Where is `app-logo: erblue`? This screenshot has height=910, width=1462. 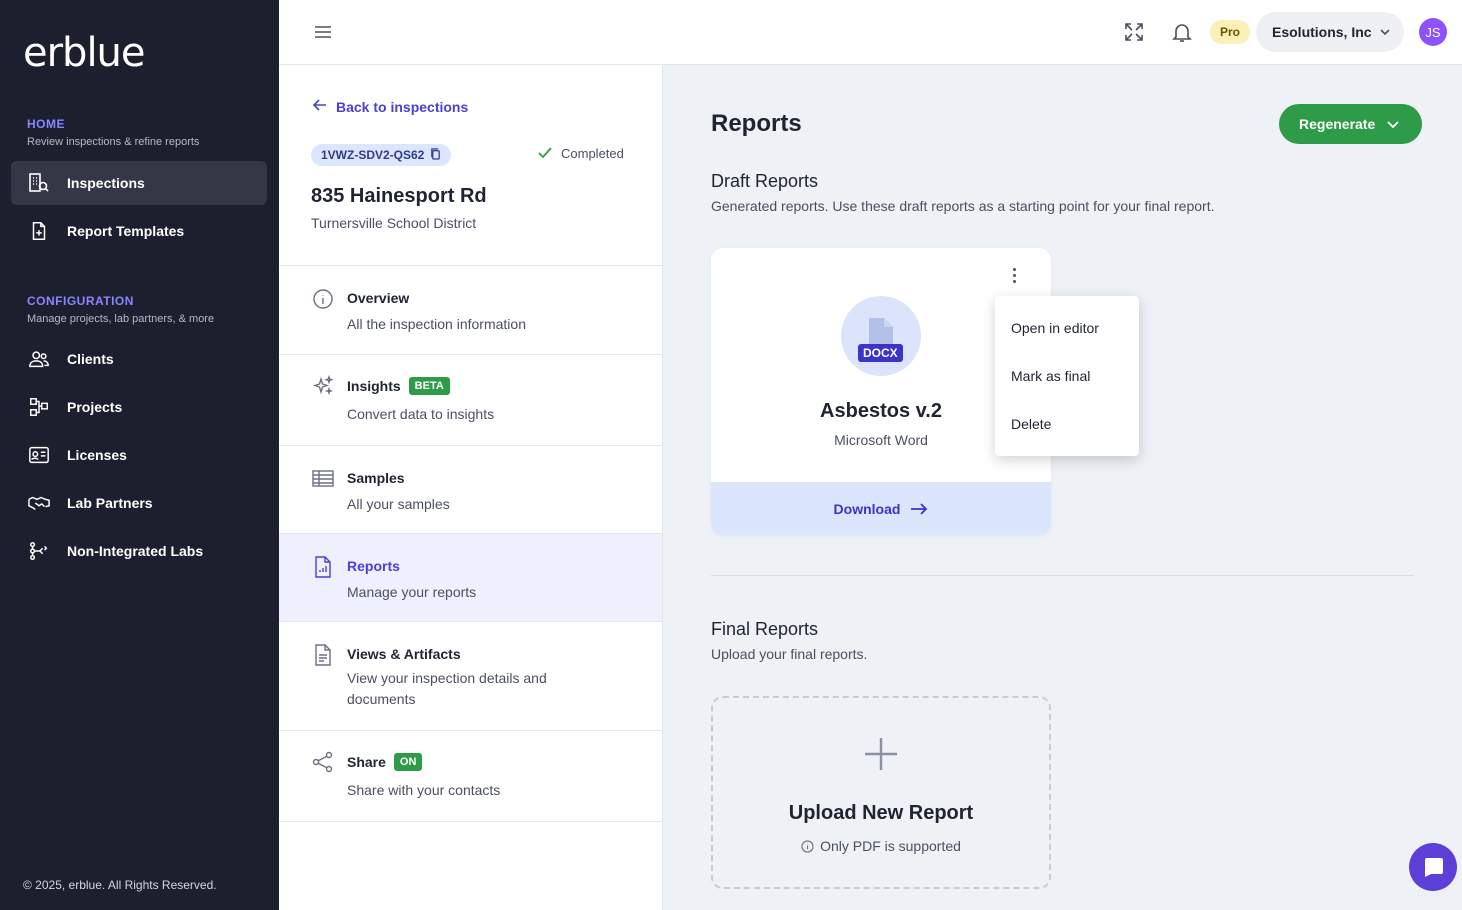
app-logo: erblue is located at coordinates (84, 53).